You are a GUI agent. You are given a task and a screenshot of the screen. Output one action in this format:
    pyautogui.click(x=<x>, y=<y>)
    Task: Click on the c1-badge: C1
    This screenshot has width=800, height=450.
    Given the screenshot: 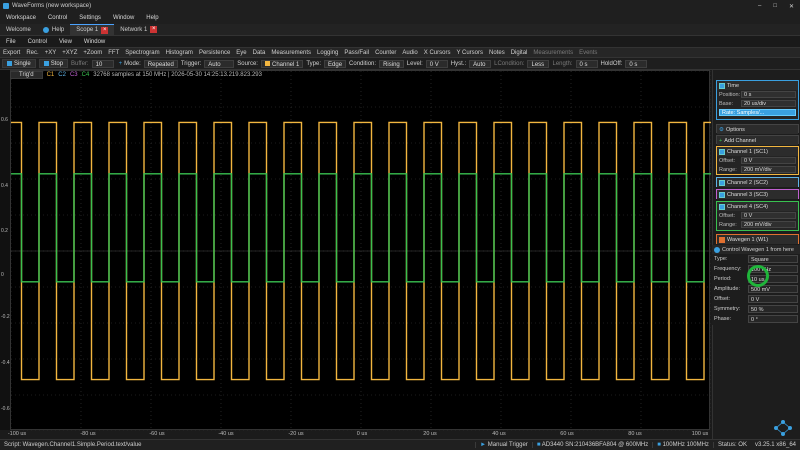 What is the action you would take?
    pyautogui.click(x=51, y=75)
    